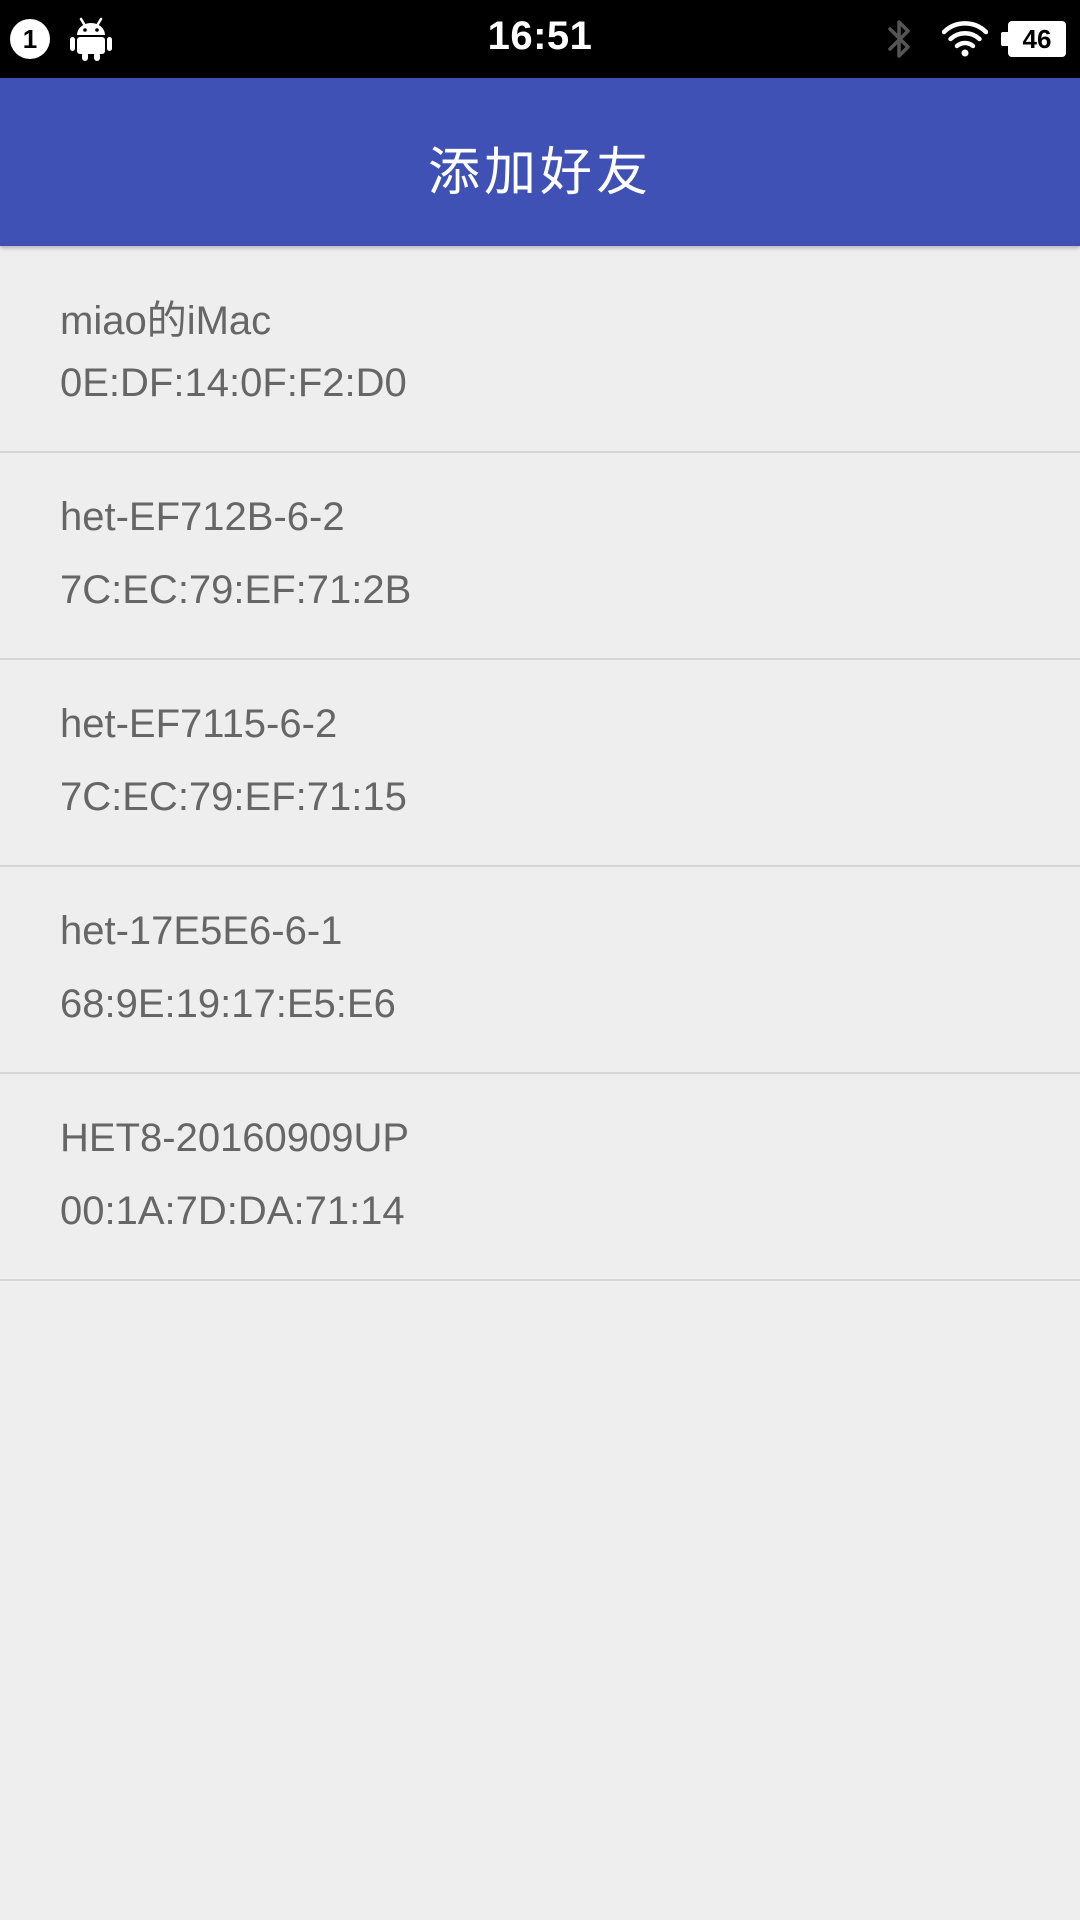  Describe the element at coordinates (539, 173) in the screenshot. I see `page-title: 添加好友` at that location.